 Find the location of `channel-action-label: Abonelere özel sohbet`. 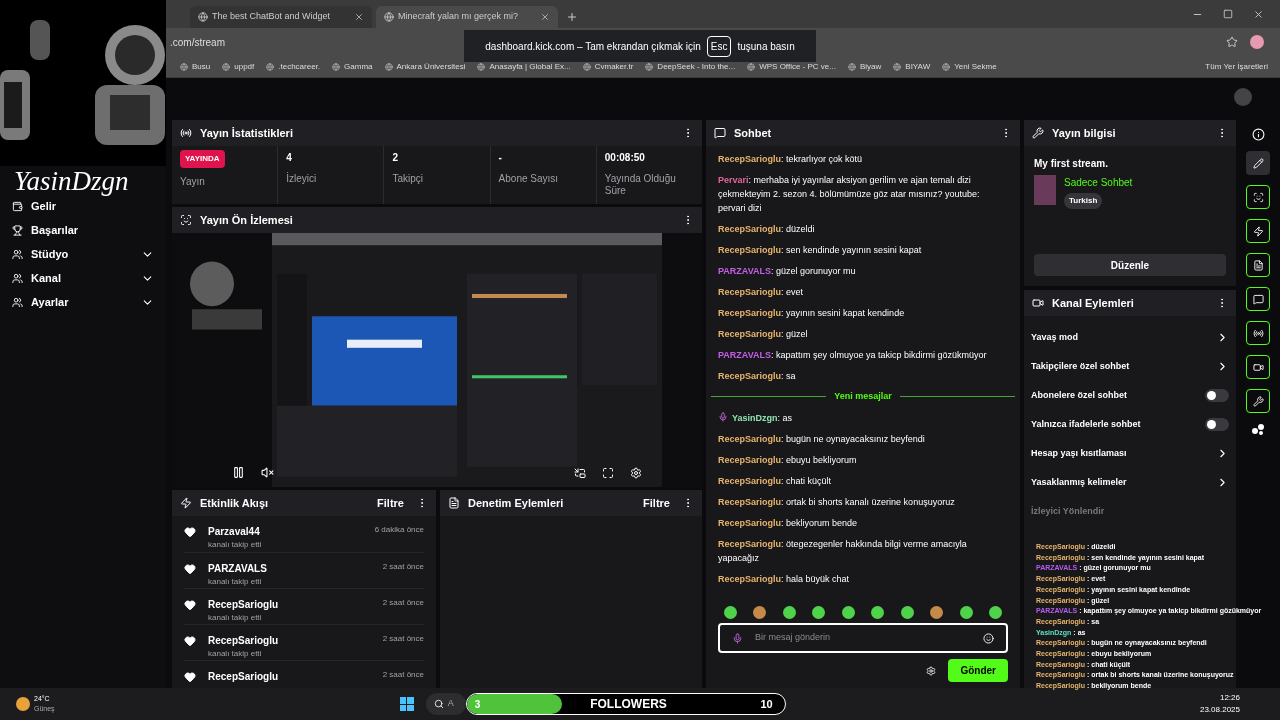

channel-action-label: Abonelere özel sohbet is located at coordinates (1118, 395).